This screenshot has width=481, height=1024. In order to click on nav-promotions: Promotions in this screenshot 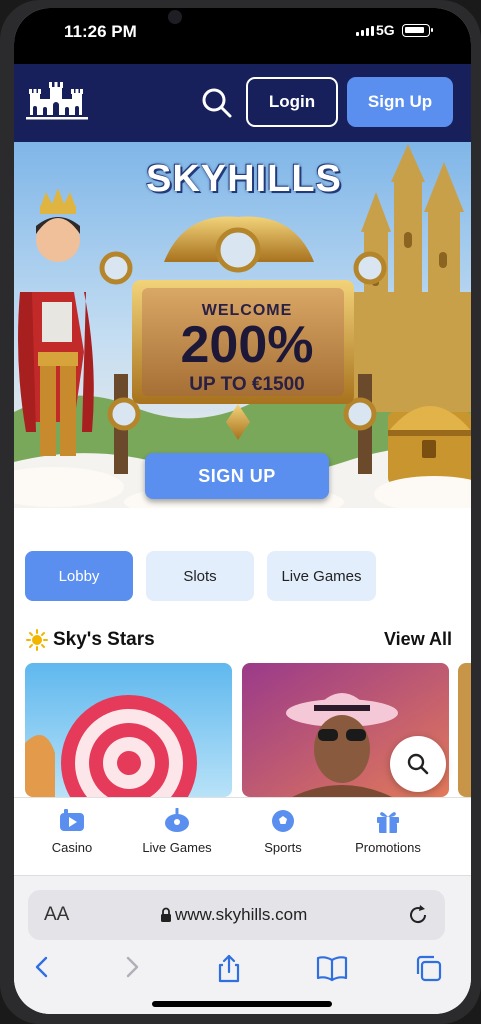, I will do `click(388, 831)`.